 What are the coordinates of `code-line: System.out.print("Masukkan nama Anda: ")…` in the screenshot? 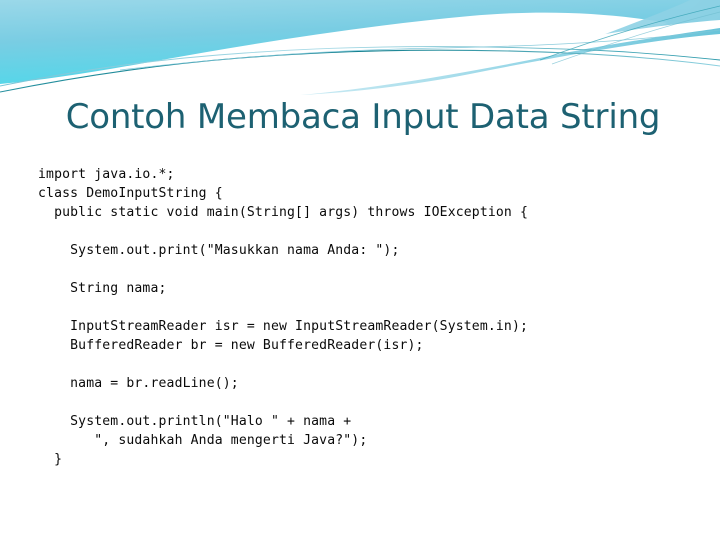 It's located at (219, 251).